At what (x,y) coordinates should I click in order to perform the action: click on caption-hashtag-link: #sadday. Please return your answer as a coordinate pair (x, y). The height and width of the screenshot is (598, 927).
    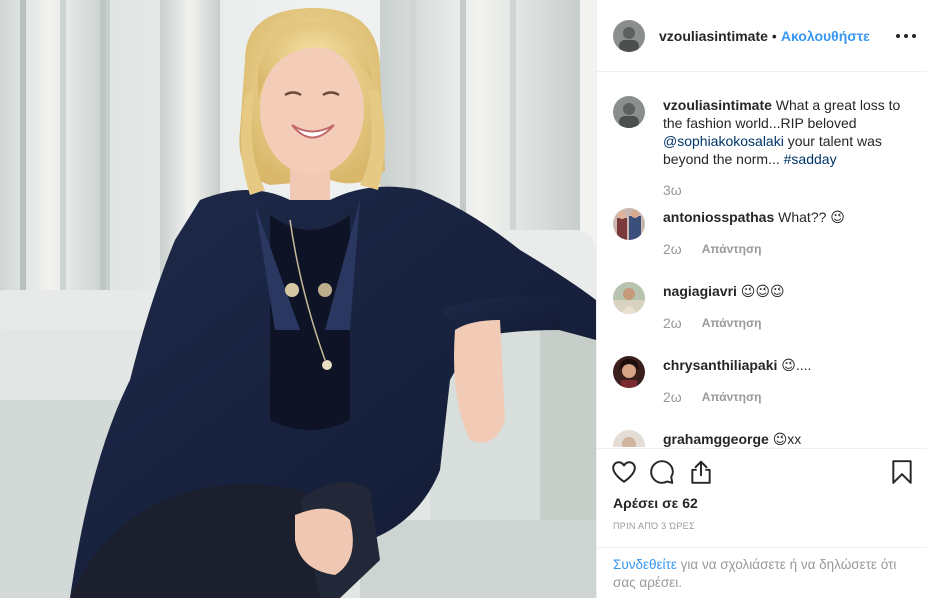
    Looking at the image, I should click on (810, 159).